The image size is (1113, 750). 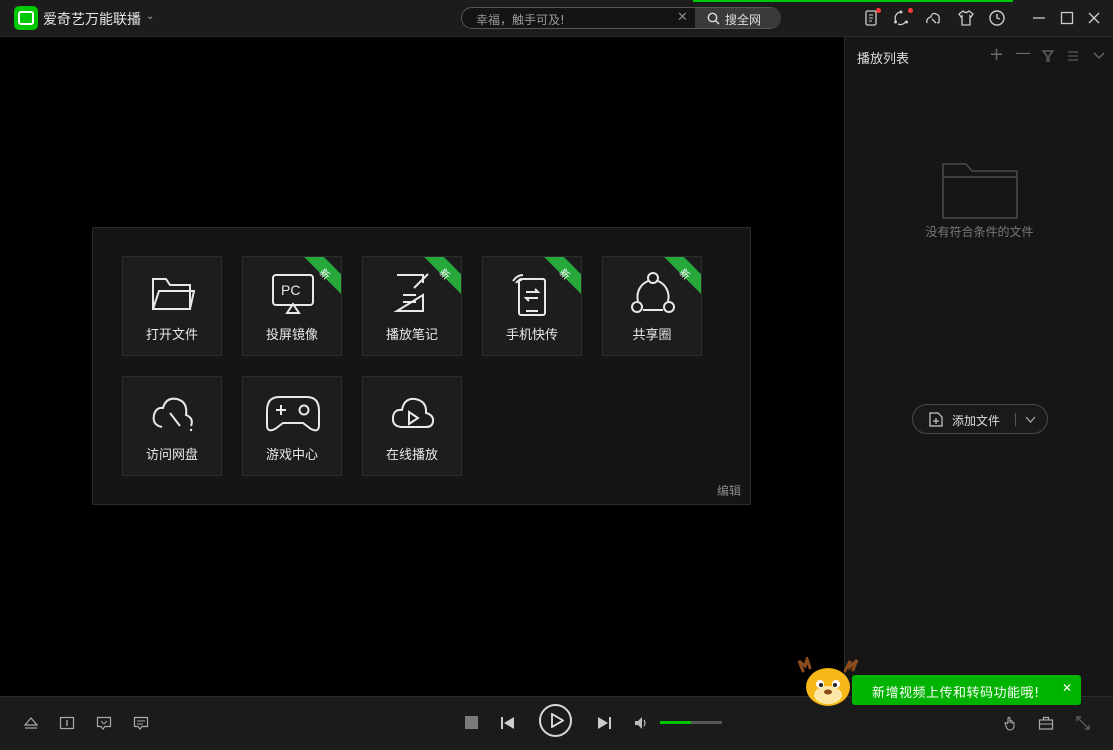 I want to click on notification-text: 新增视频上传和转码功能哦!, so click(x=956, y=693).